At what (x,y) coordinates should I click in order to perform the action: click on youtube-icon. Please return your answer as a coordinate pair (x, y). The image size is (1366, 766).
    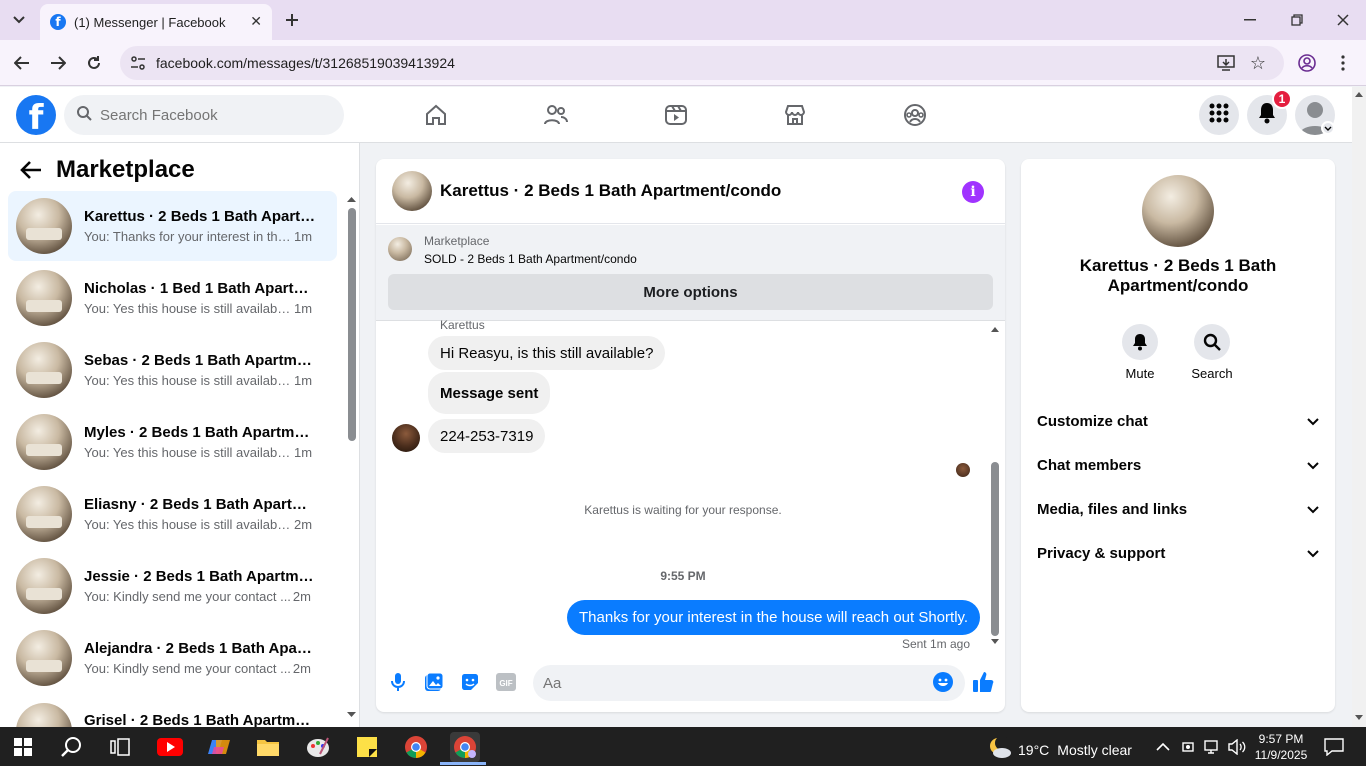
    Looking at the image, I should click on (170, 747).